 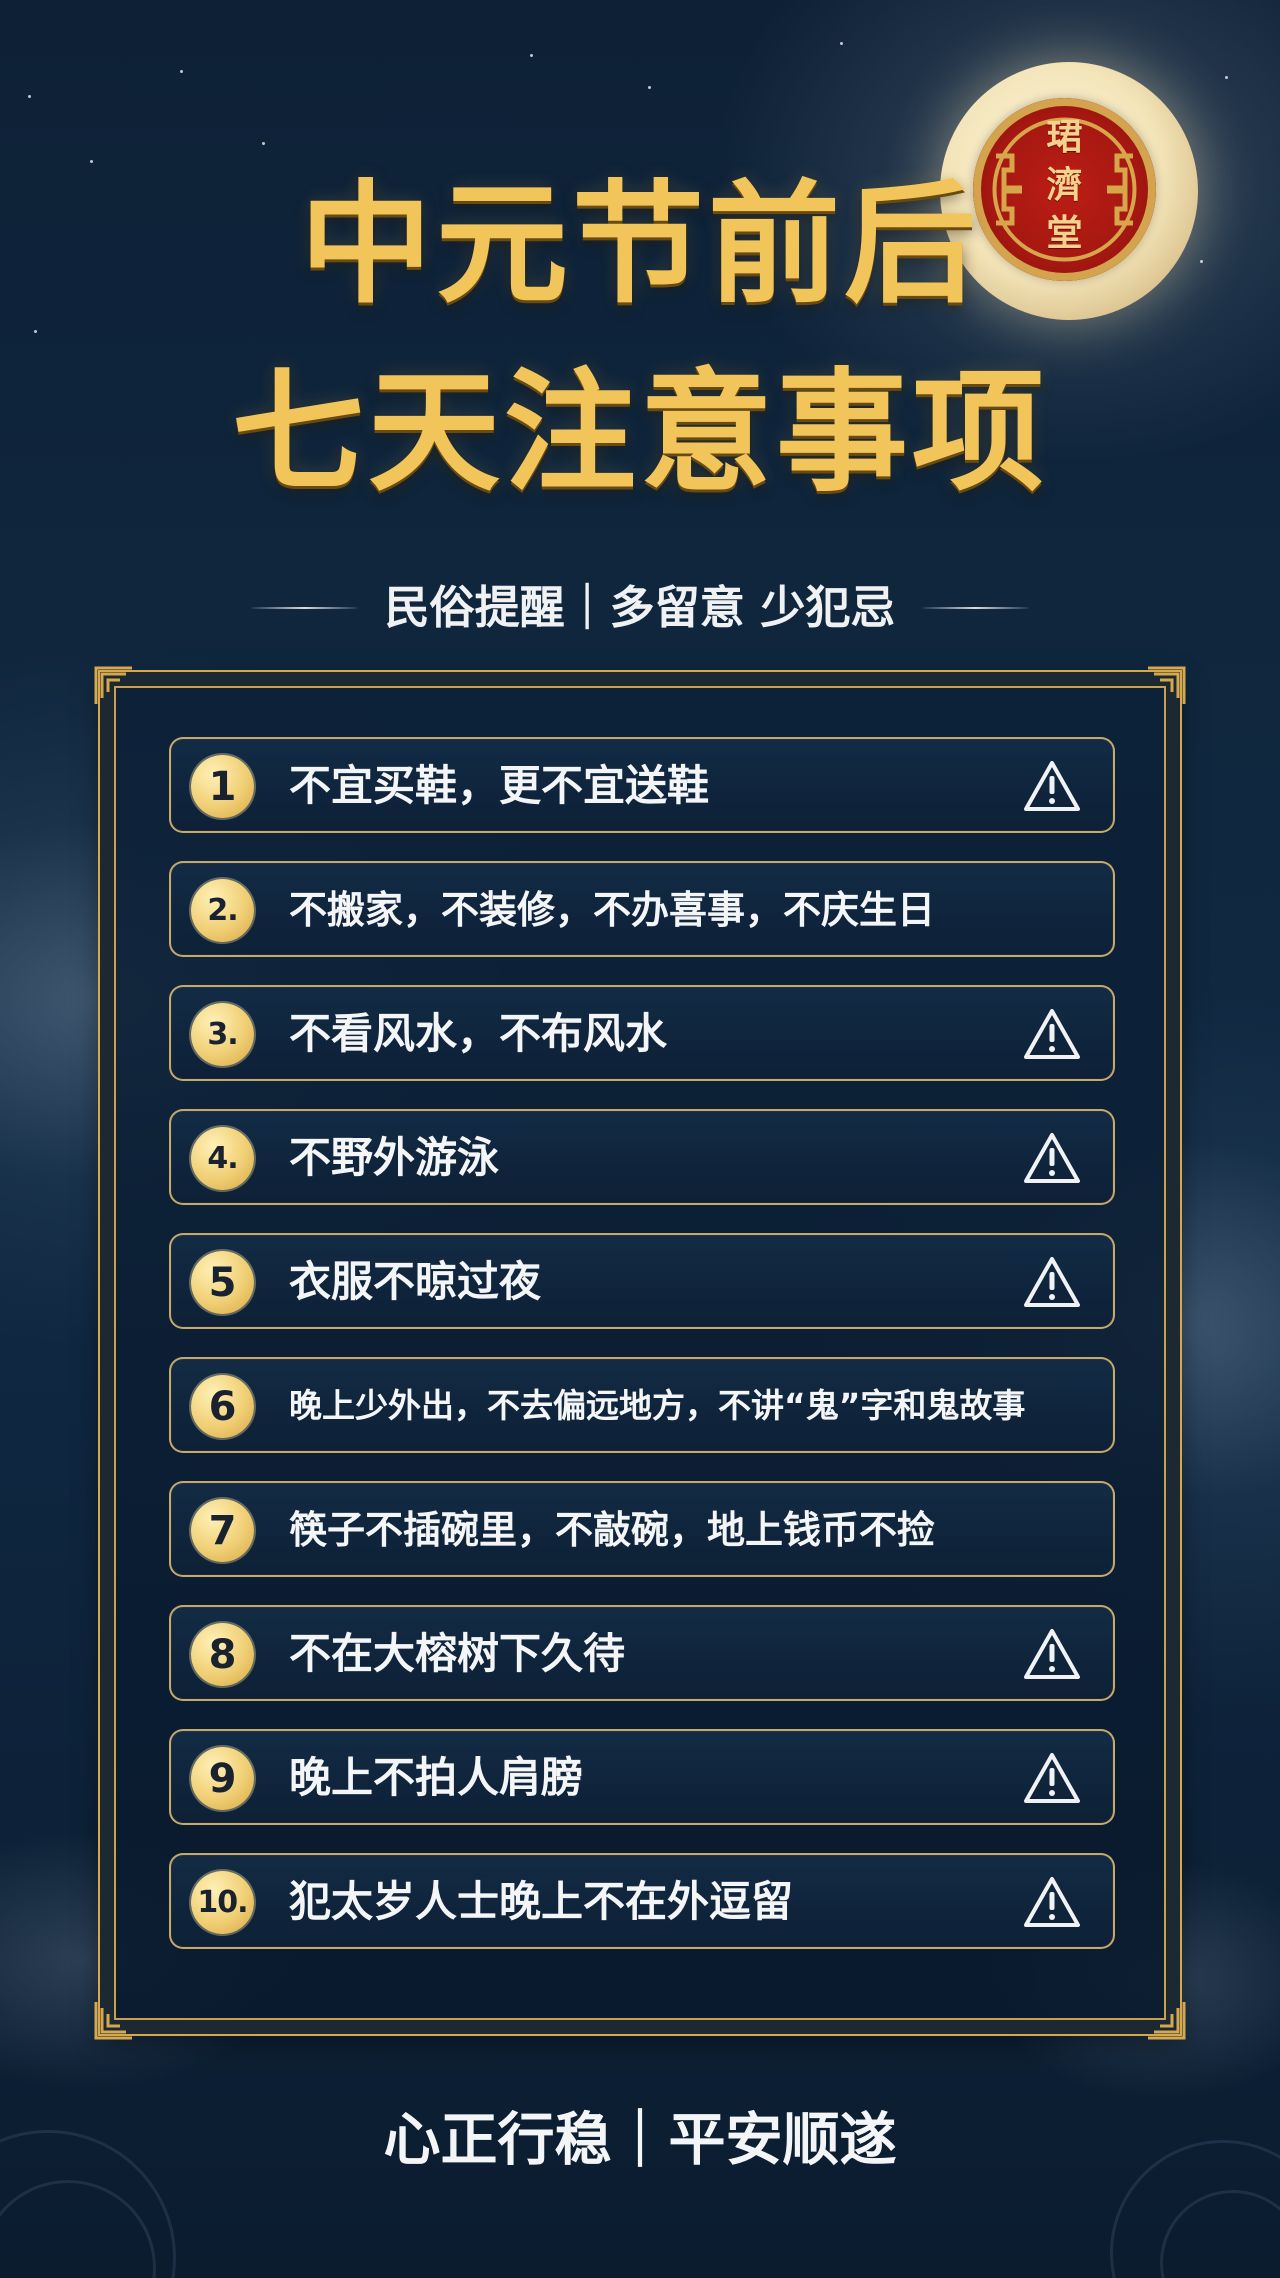 I want to click on item-number: 5, so click(x=222, y=1282).